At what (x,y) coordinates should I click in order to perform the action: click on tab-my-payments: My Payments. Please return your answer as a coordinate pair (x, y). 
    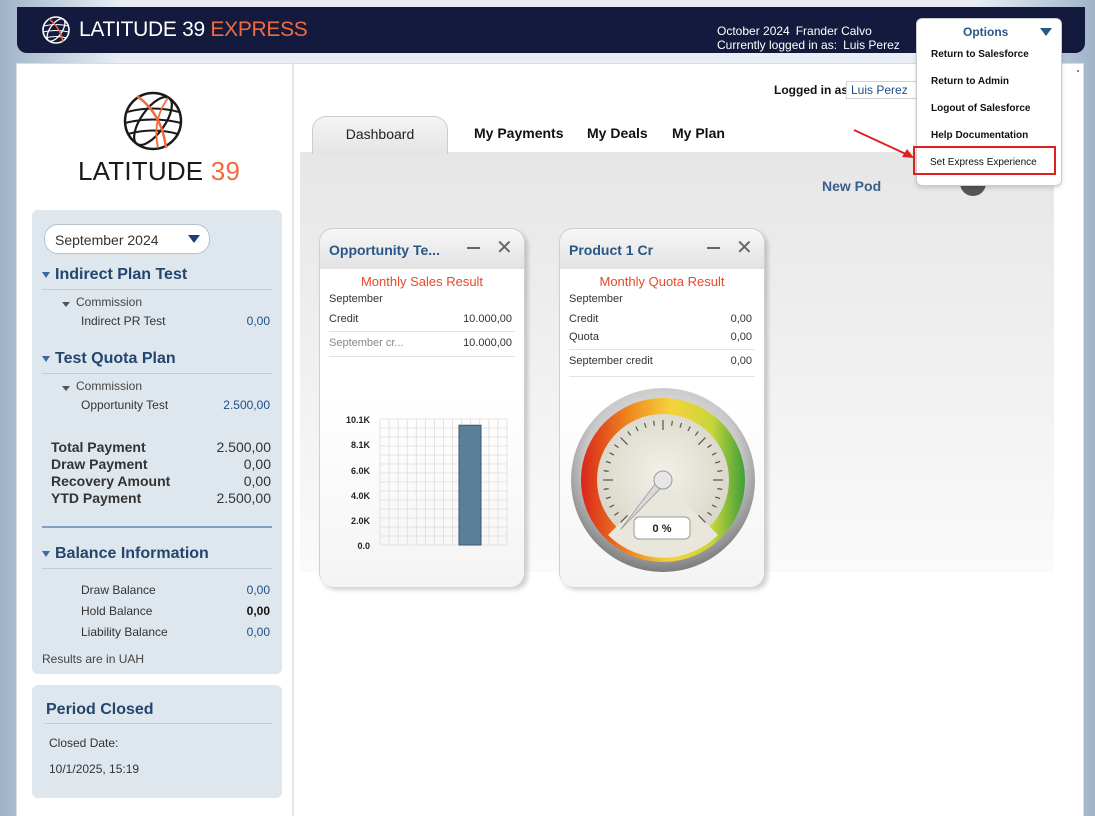
    Looking at the image, I should click on (518, 133).